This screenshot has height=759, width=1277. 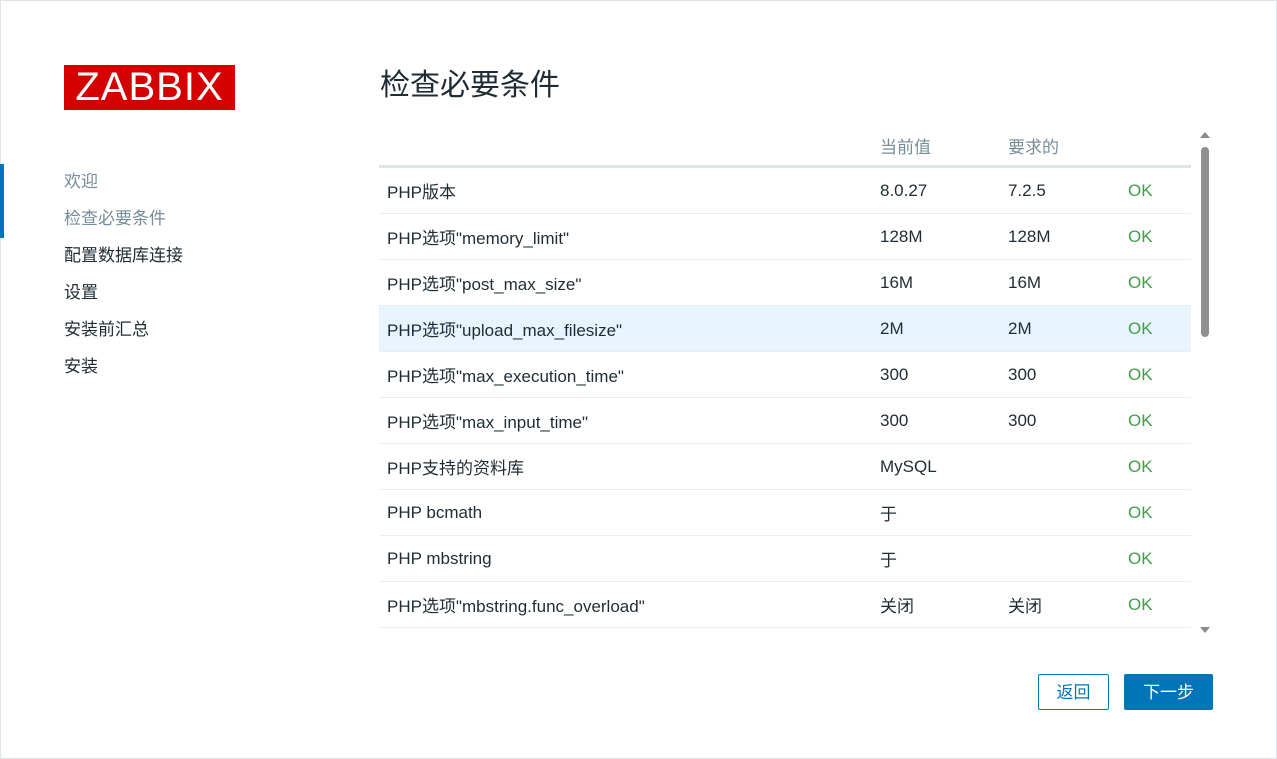 I want to click on row-required: 7.2.5, so click(x=1068, y=190).